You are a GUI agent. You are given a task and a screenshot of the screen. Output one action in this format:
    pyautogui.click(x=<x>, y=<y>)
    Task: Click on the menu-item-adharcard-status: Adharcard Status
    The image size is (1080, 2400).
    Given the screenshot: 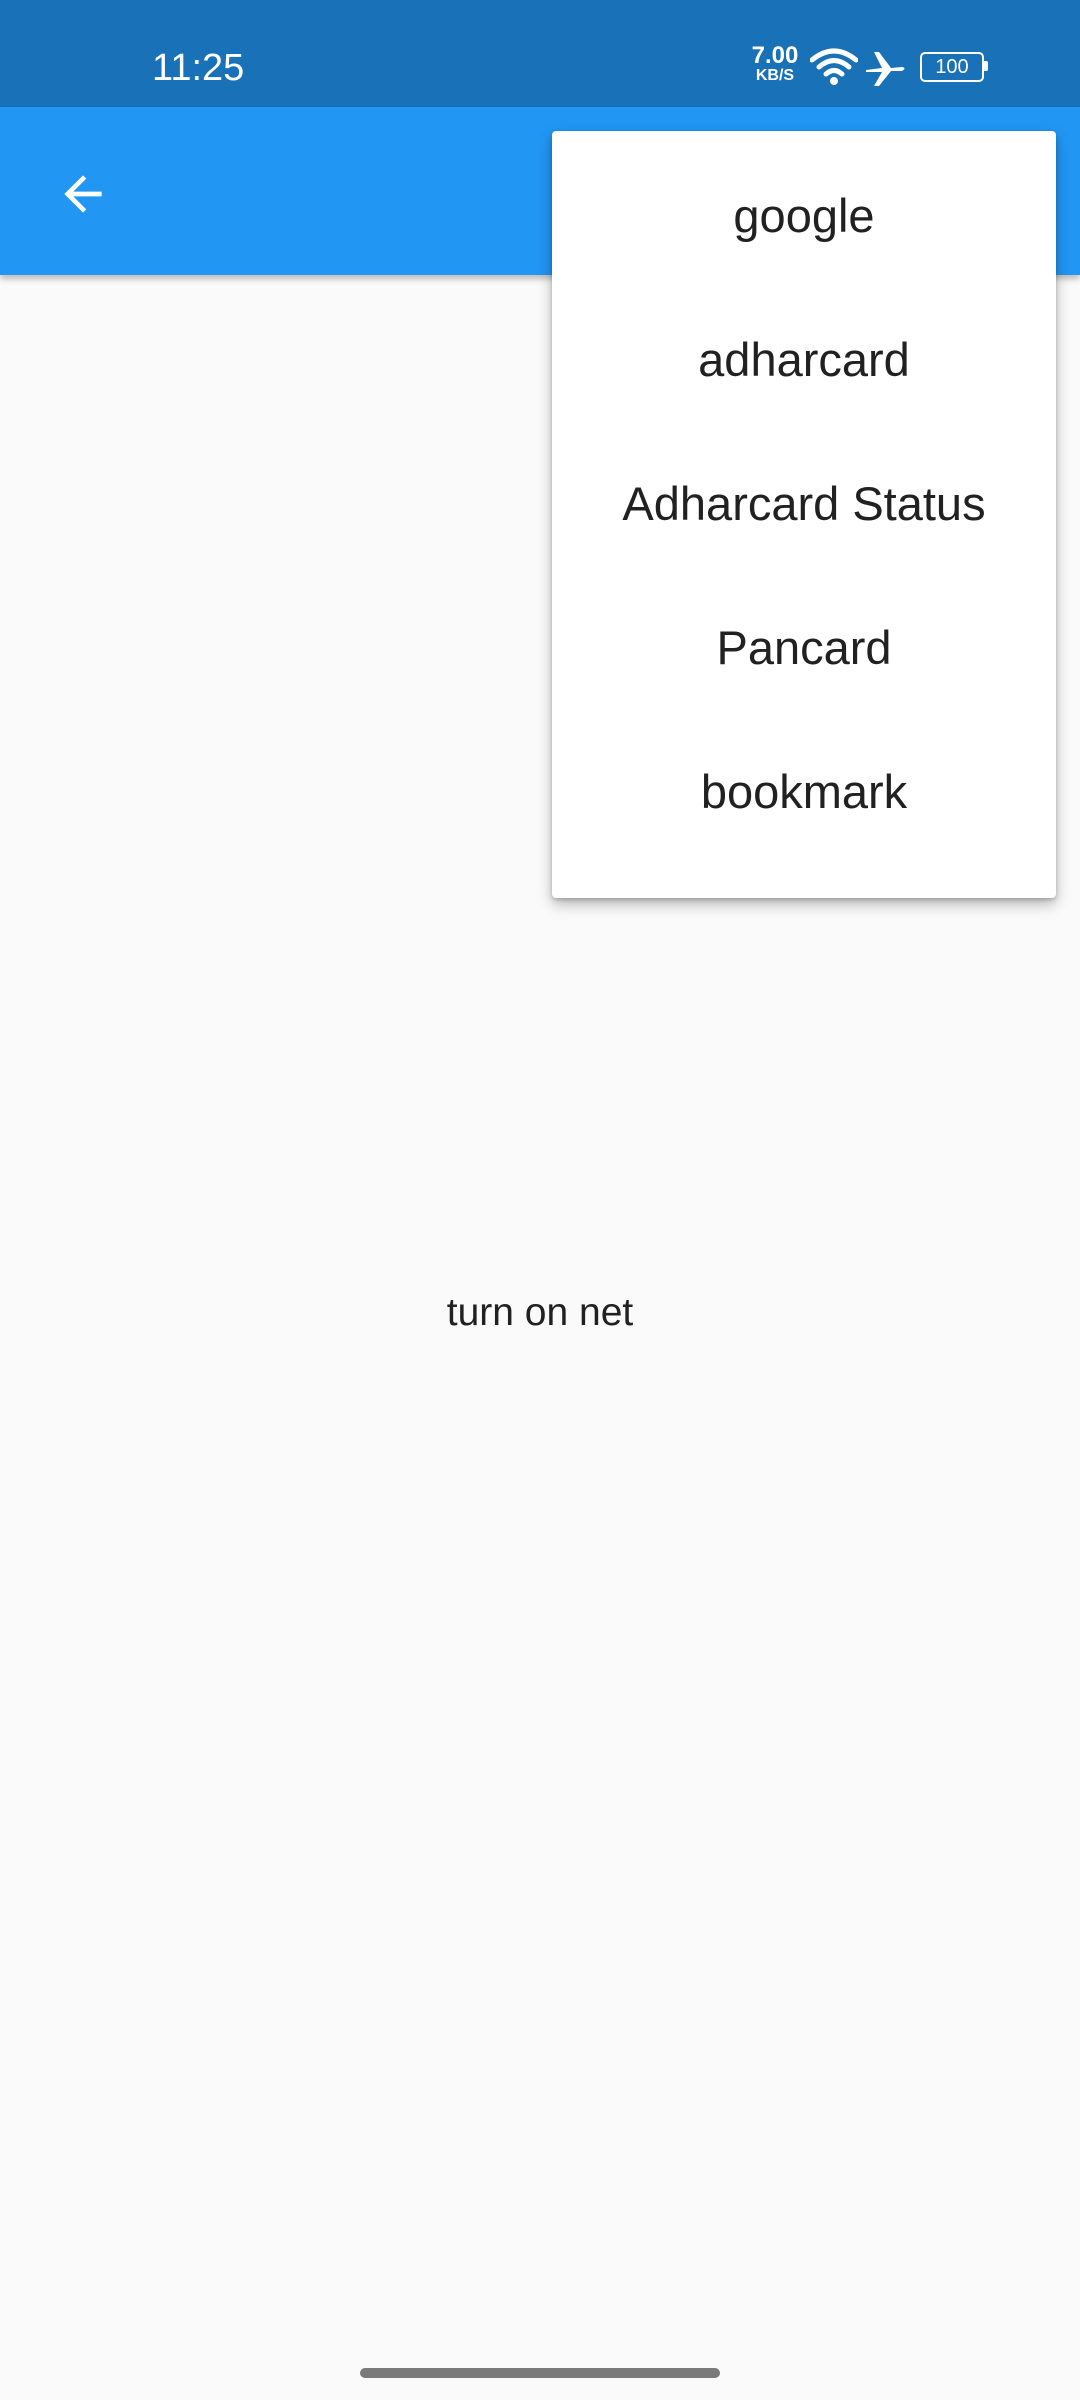 What is the action you would take?
    pyautogui.click(x=804, y=503)
    